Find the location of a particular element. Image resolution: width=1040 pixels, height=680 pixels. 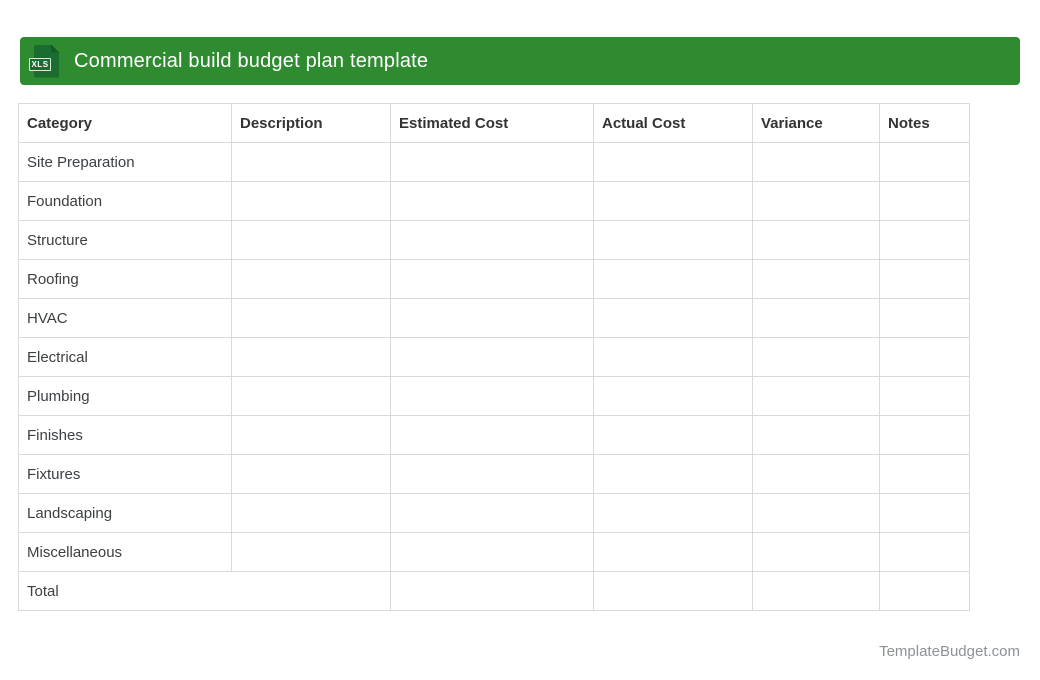

table-row: Finishes is located at coordinates (494, 435).